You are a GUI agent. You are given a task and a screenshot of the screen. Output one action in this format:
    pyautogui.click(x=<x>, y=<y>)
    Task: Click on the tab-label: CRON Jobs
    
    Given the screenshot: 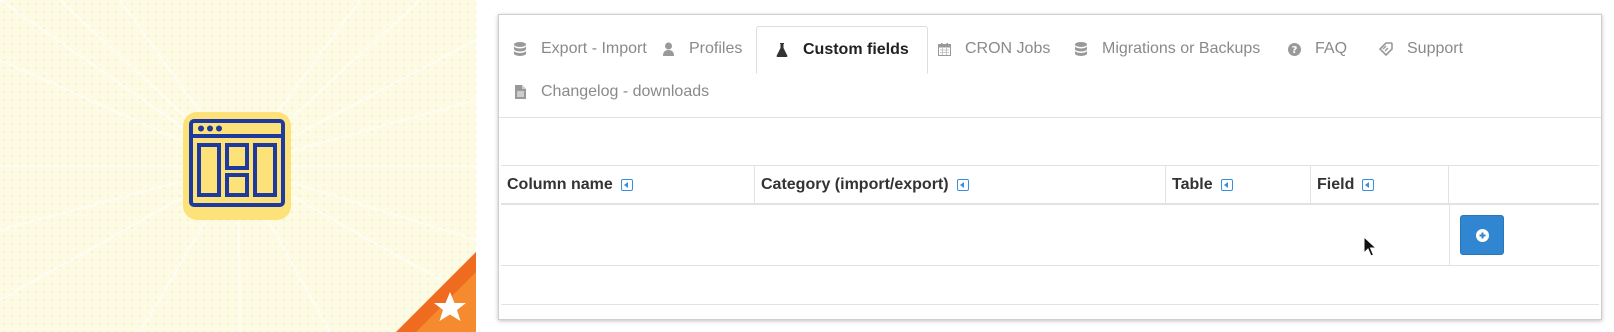 What is the action you would take?
    pyautogui.click(x=1008, y=48)
    